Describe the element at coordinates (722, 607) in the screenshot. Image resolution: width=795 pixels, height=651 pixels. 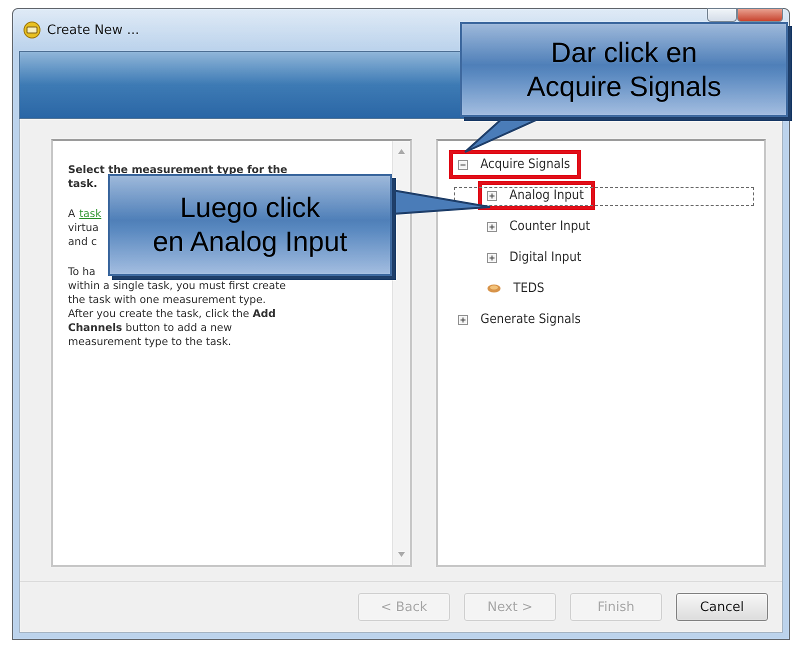
I see `dialog-button: Cancel` at that location.